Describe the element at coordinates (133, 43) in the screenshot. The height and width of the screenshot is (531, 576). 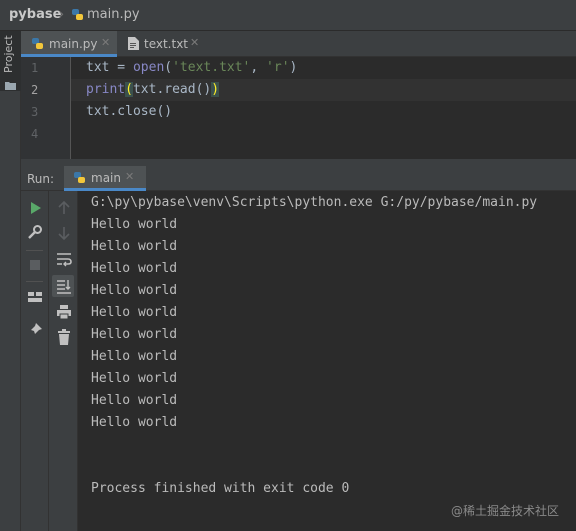
I see `text-file-icon` at that location.